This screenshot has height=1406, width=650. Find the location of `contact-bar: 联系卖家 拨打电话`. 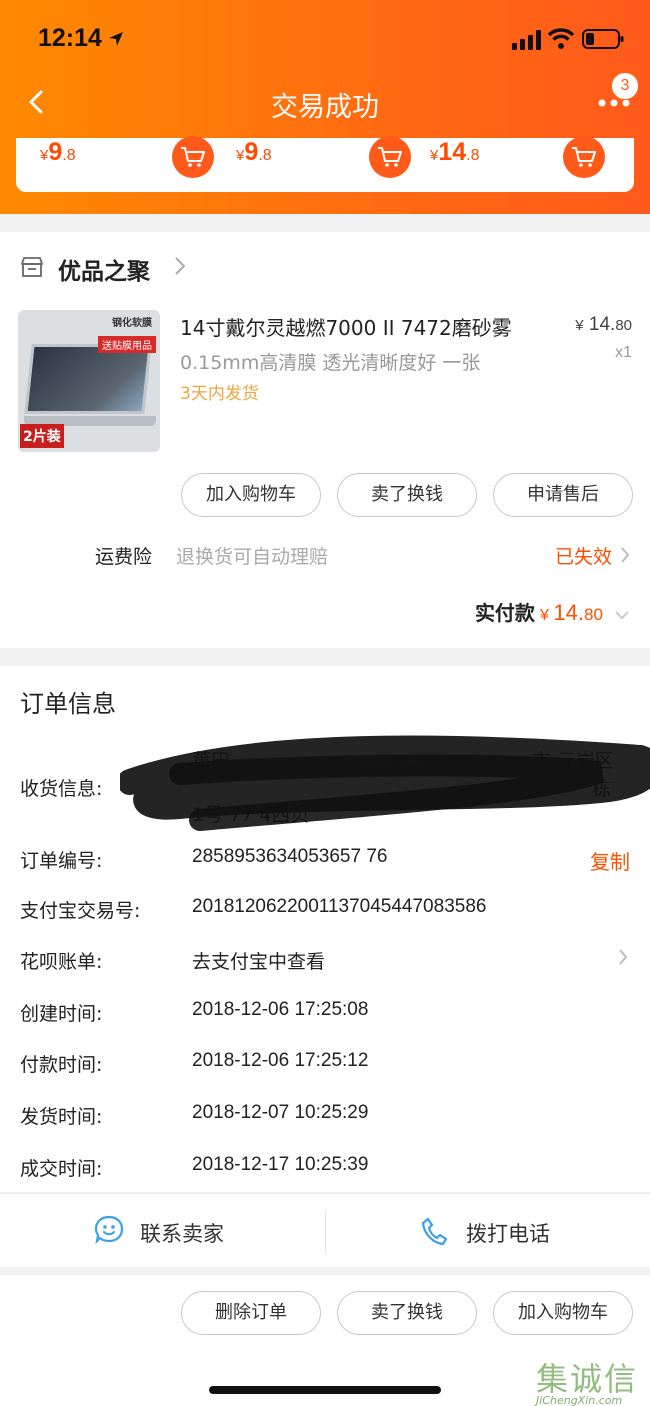

contact-bar: 联系卖家 拨打电话 is located at coordinates (325, 1230).